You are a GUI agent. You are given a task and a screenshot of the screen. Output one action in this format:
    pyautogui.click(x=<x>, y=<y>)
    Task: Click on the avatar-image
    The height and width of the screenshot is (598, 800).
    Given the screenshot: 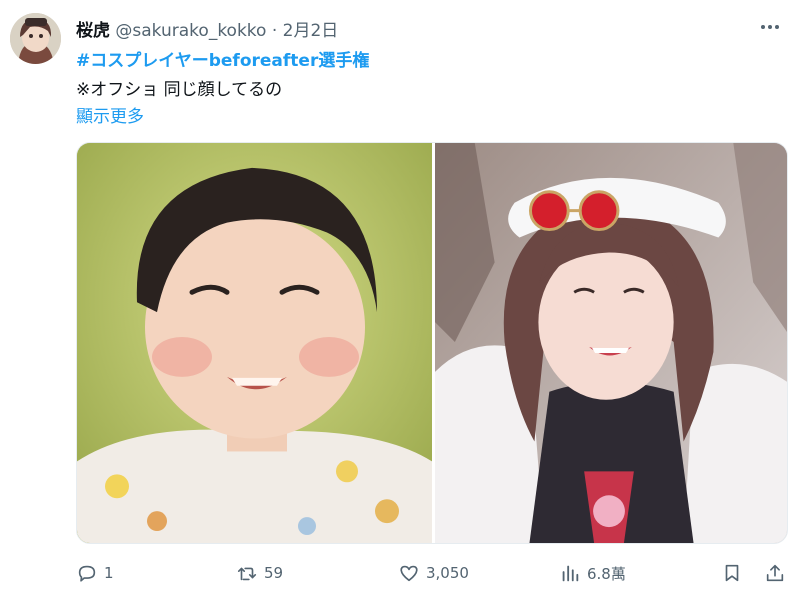 What is the action you would take?
    pyautogui.click(x=35, y=38)
    